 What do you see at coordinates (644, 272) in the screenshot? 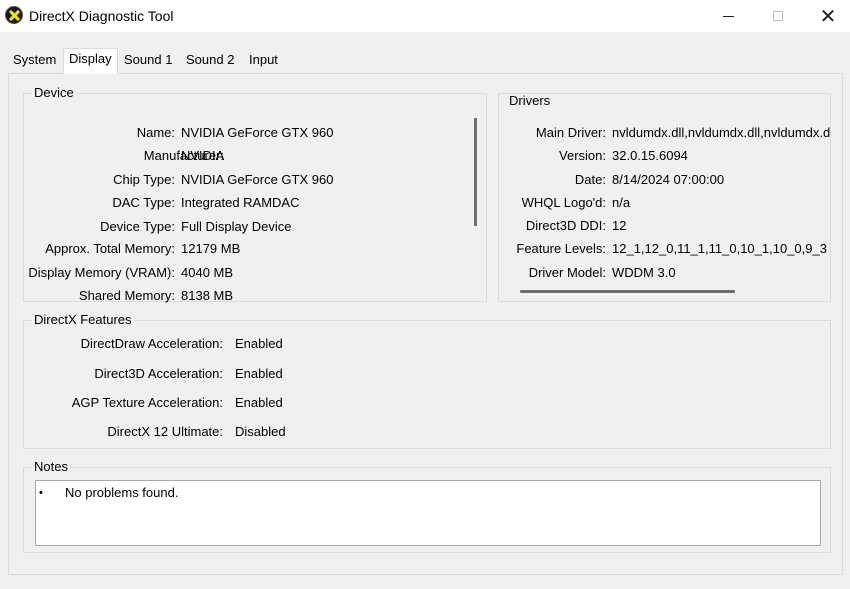
I see `driver-value: WDDM 3.0` at bounding box center [644, 272].